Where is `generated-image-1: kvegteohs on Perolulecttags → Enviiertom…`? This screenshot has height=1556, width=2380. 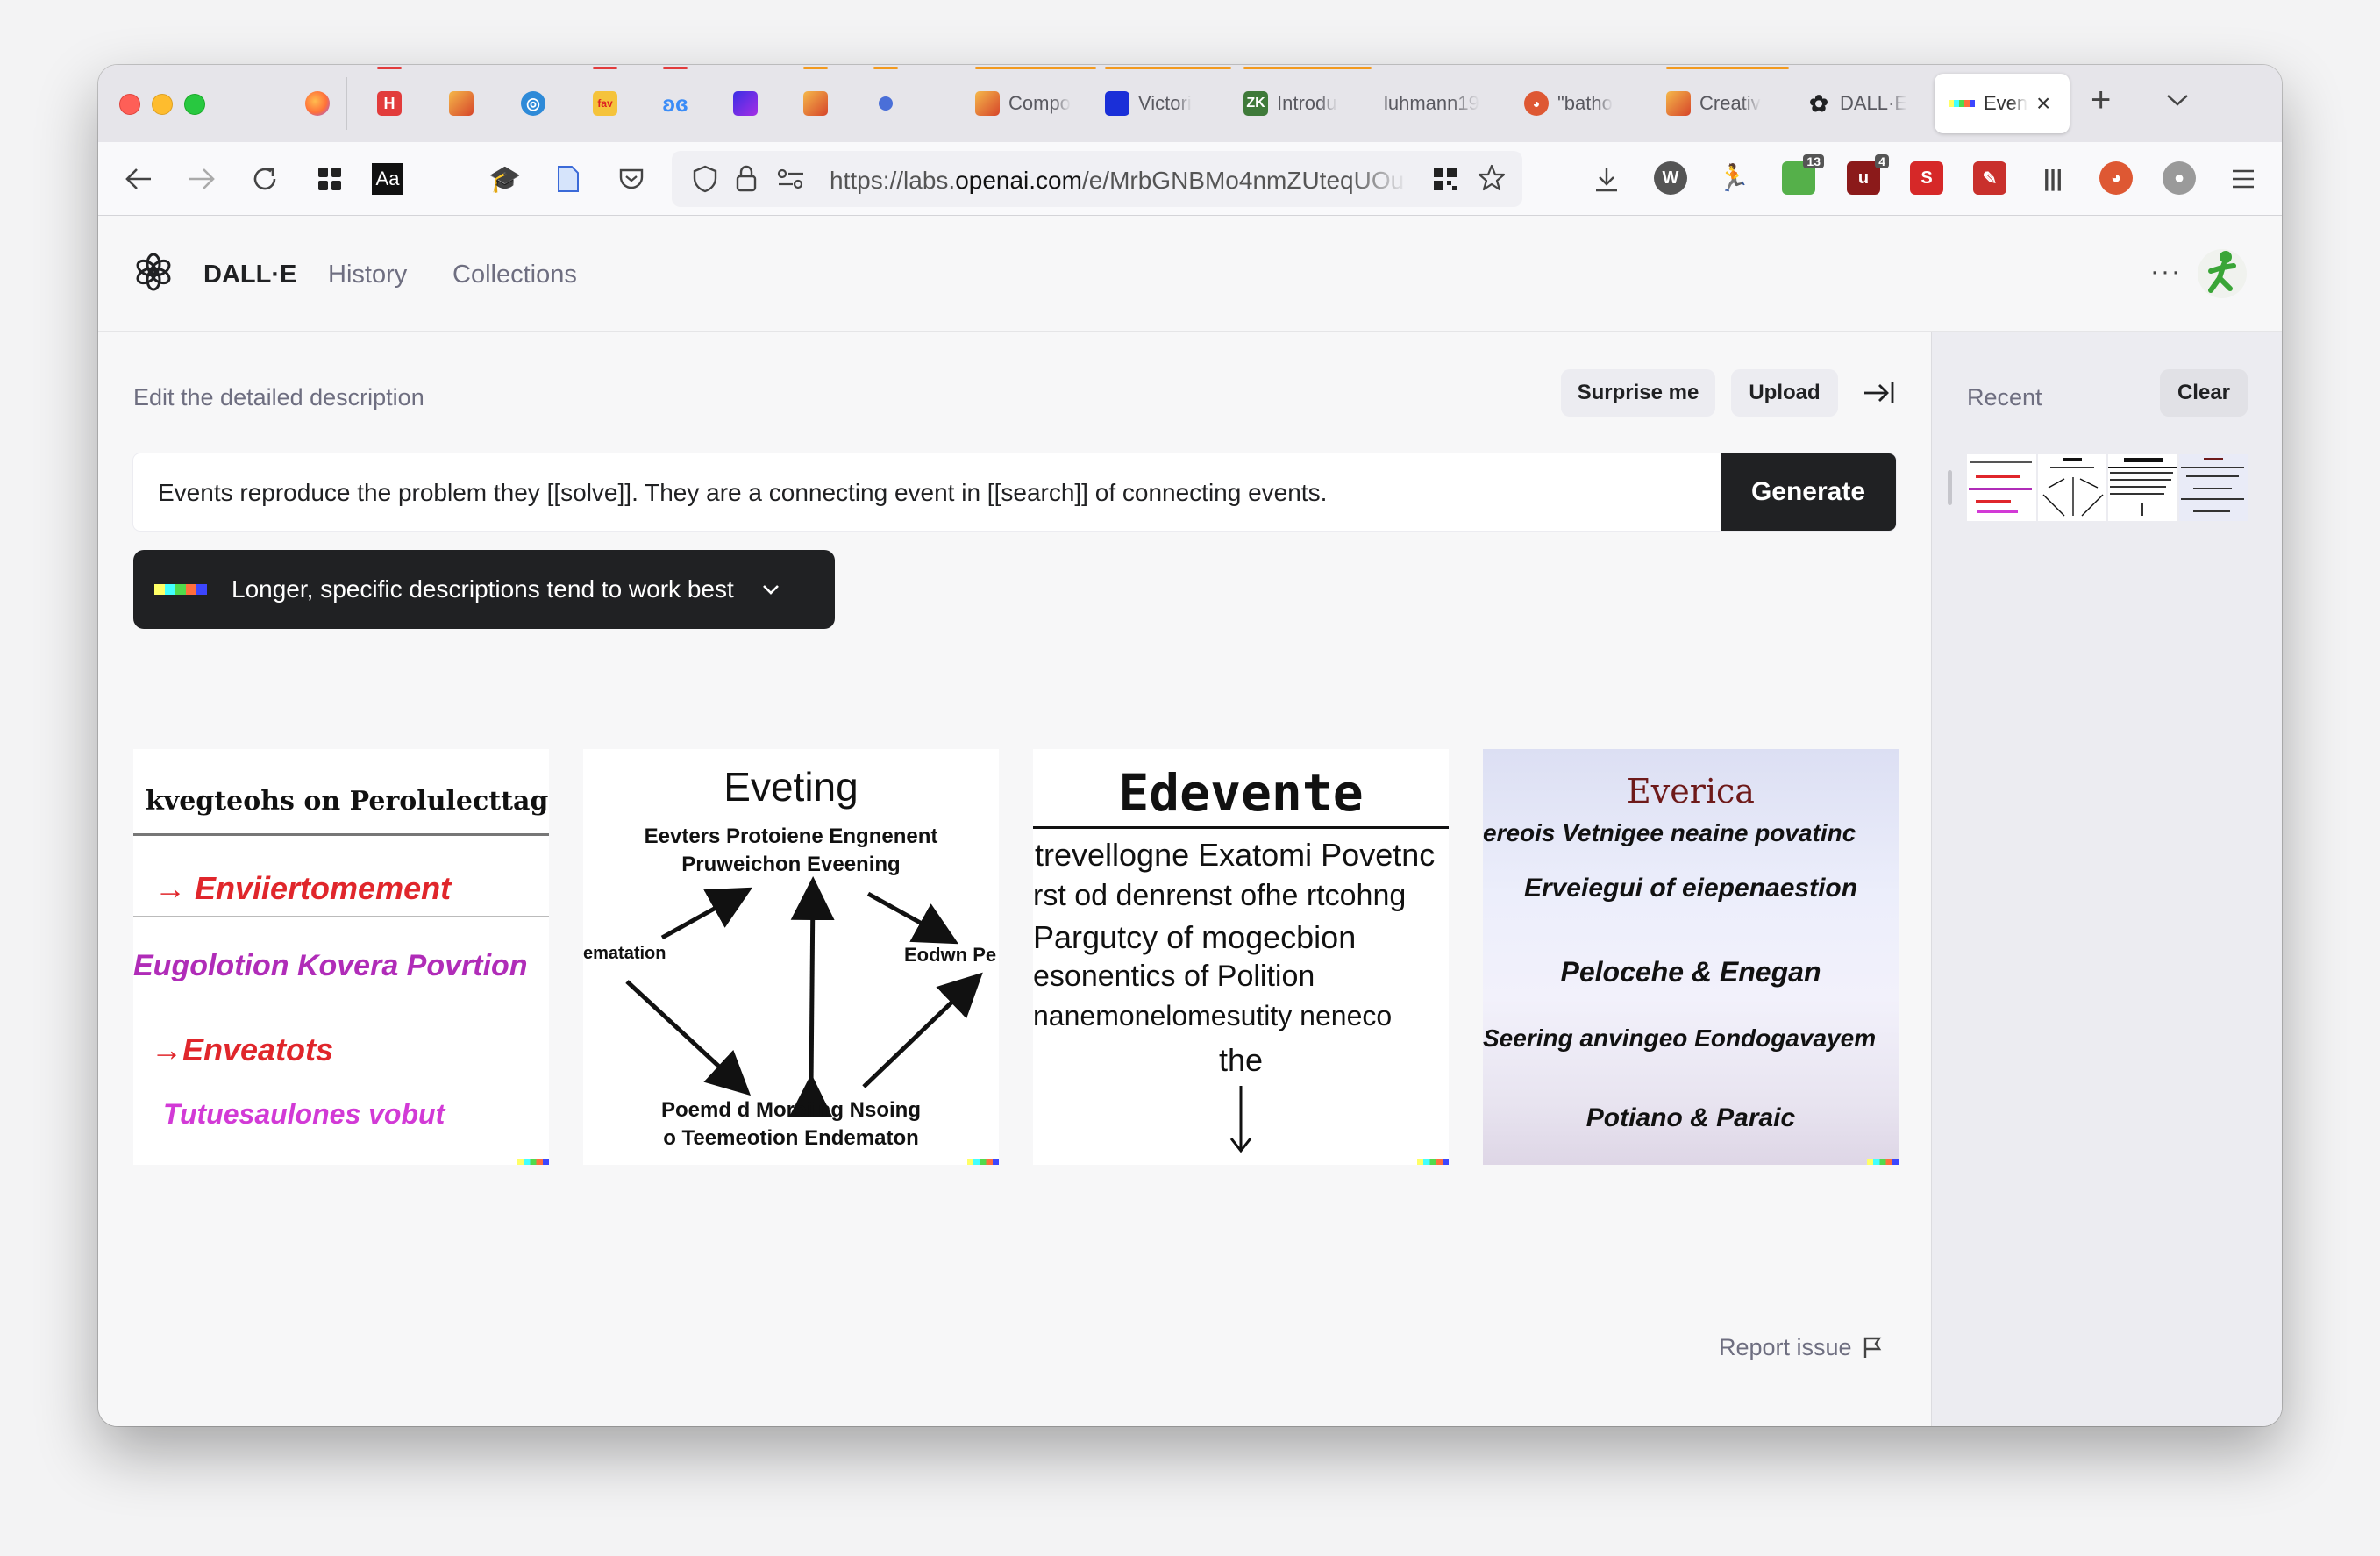 generated-image-1: kvegteohs on Perolulecttags → Enviiertom… is located at coordinates (341, 957).